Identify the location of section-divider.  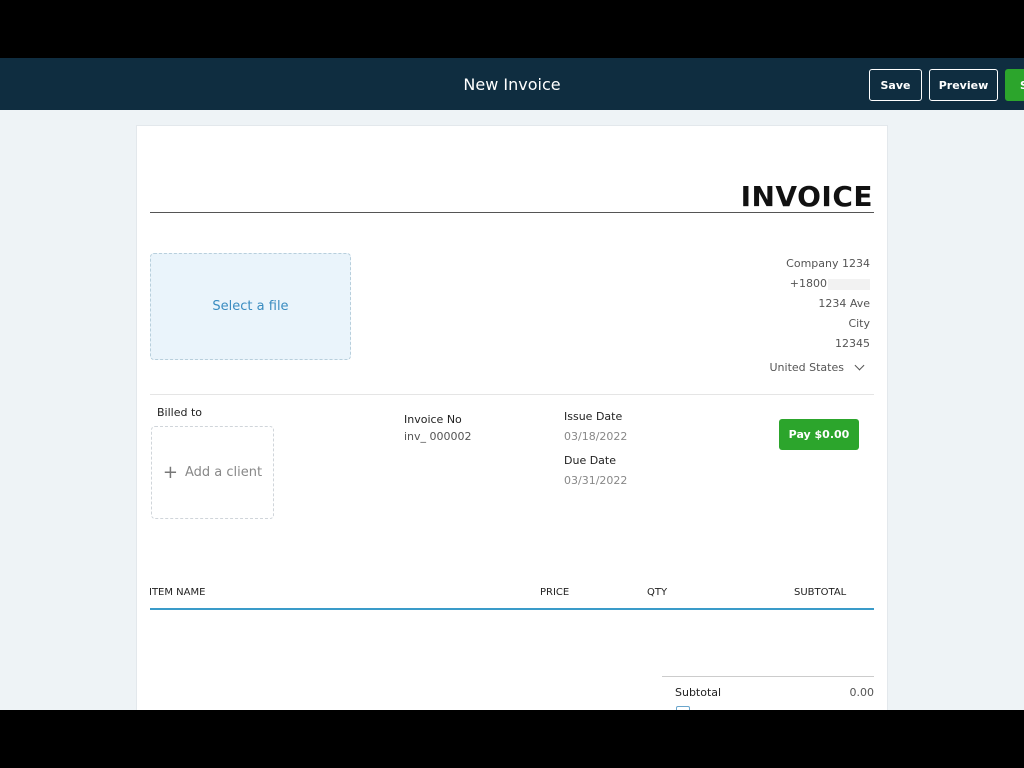
(512, 394).